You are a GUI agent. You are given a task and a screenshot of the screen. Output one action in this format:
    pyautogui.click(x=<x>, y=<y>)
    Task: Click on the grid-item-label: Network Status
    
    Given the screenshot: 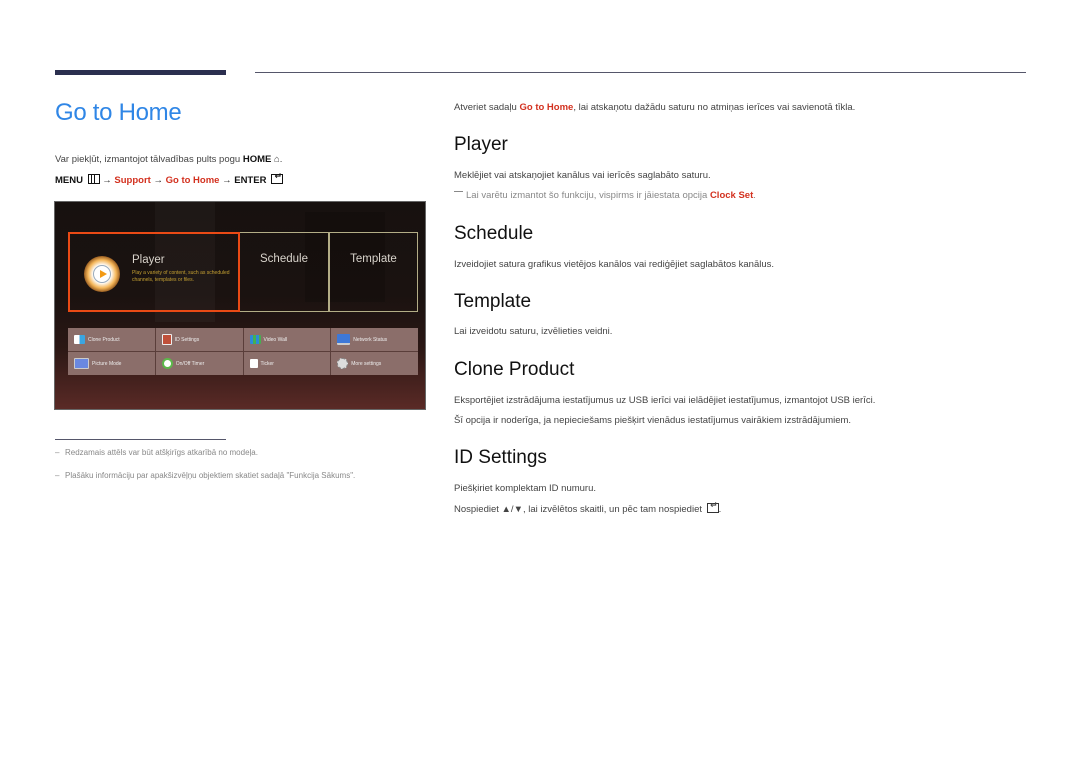 What is the action you would take?
    pyautogui.click(x=370, y=339)
    